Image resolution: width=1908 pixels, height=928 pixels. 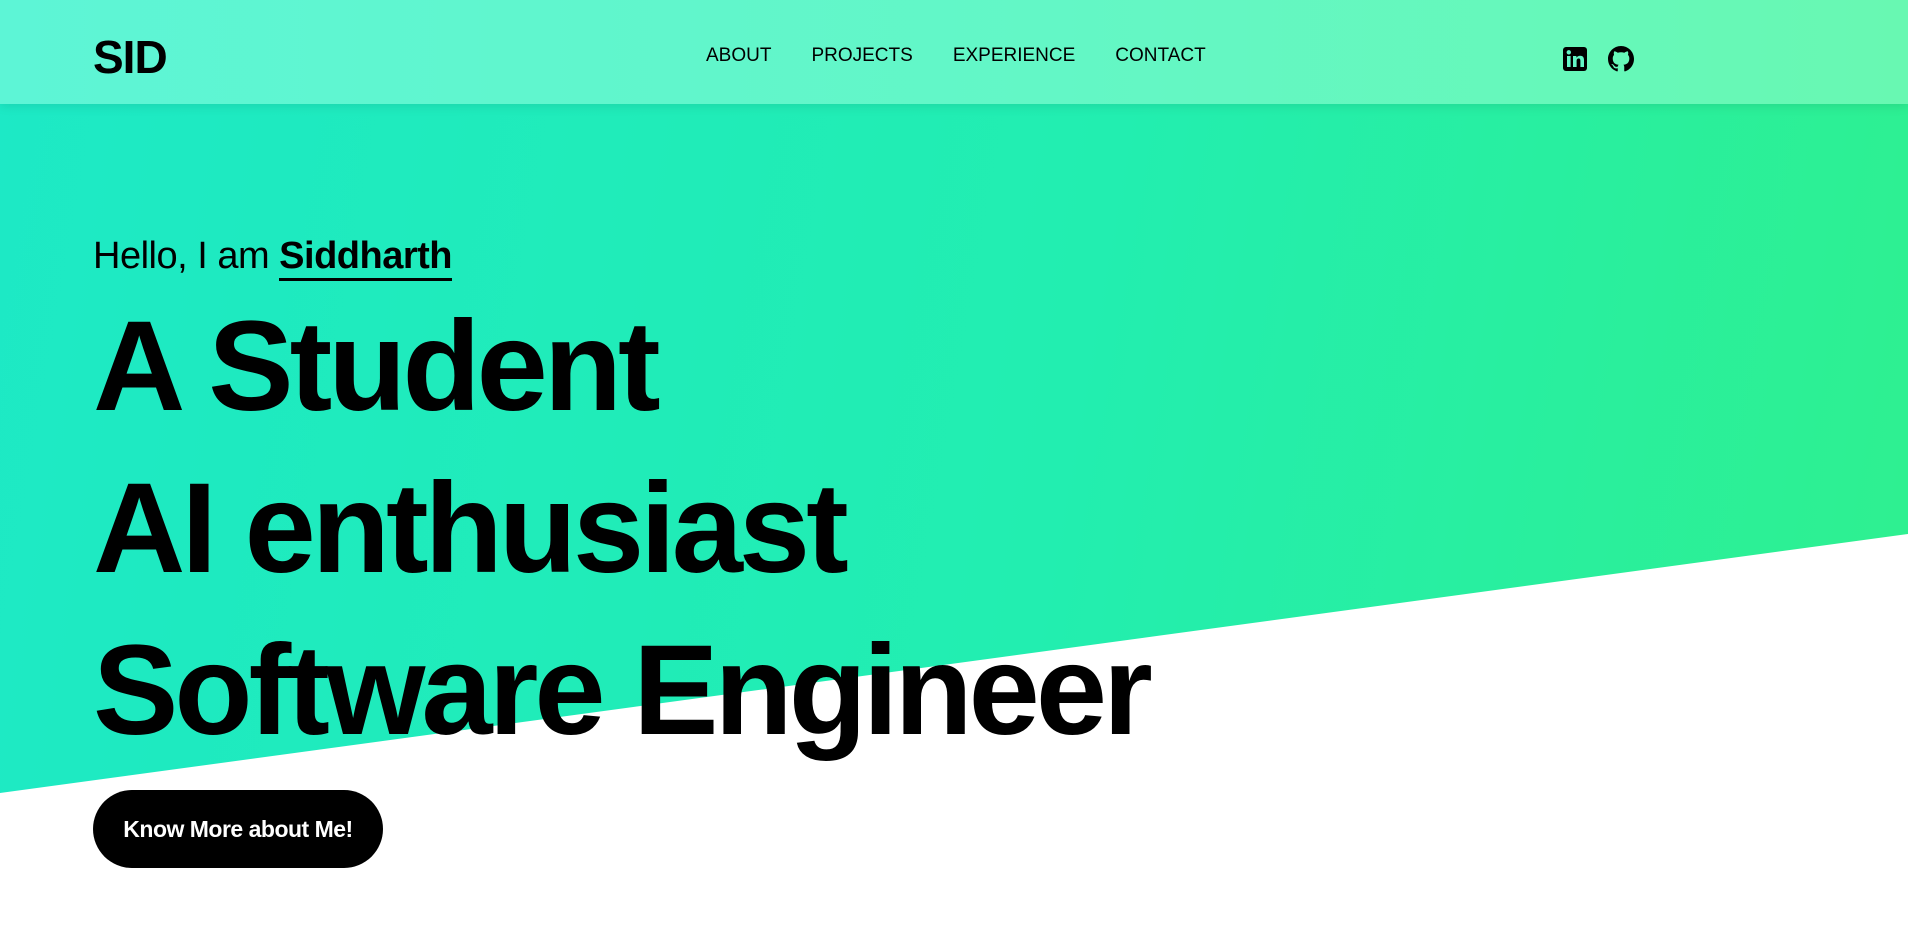 I want to click on nav-link-projects: PROJECTS, so click(x=861, y=56).